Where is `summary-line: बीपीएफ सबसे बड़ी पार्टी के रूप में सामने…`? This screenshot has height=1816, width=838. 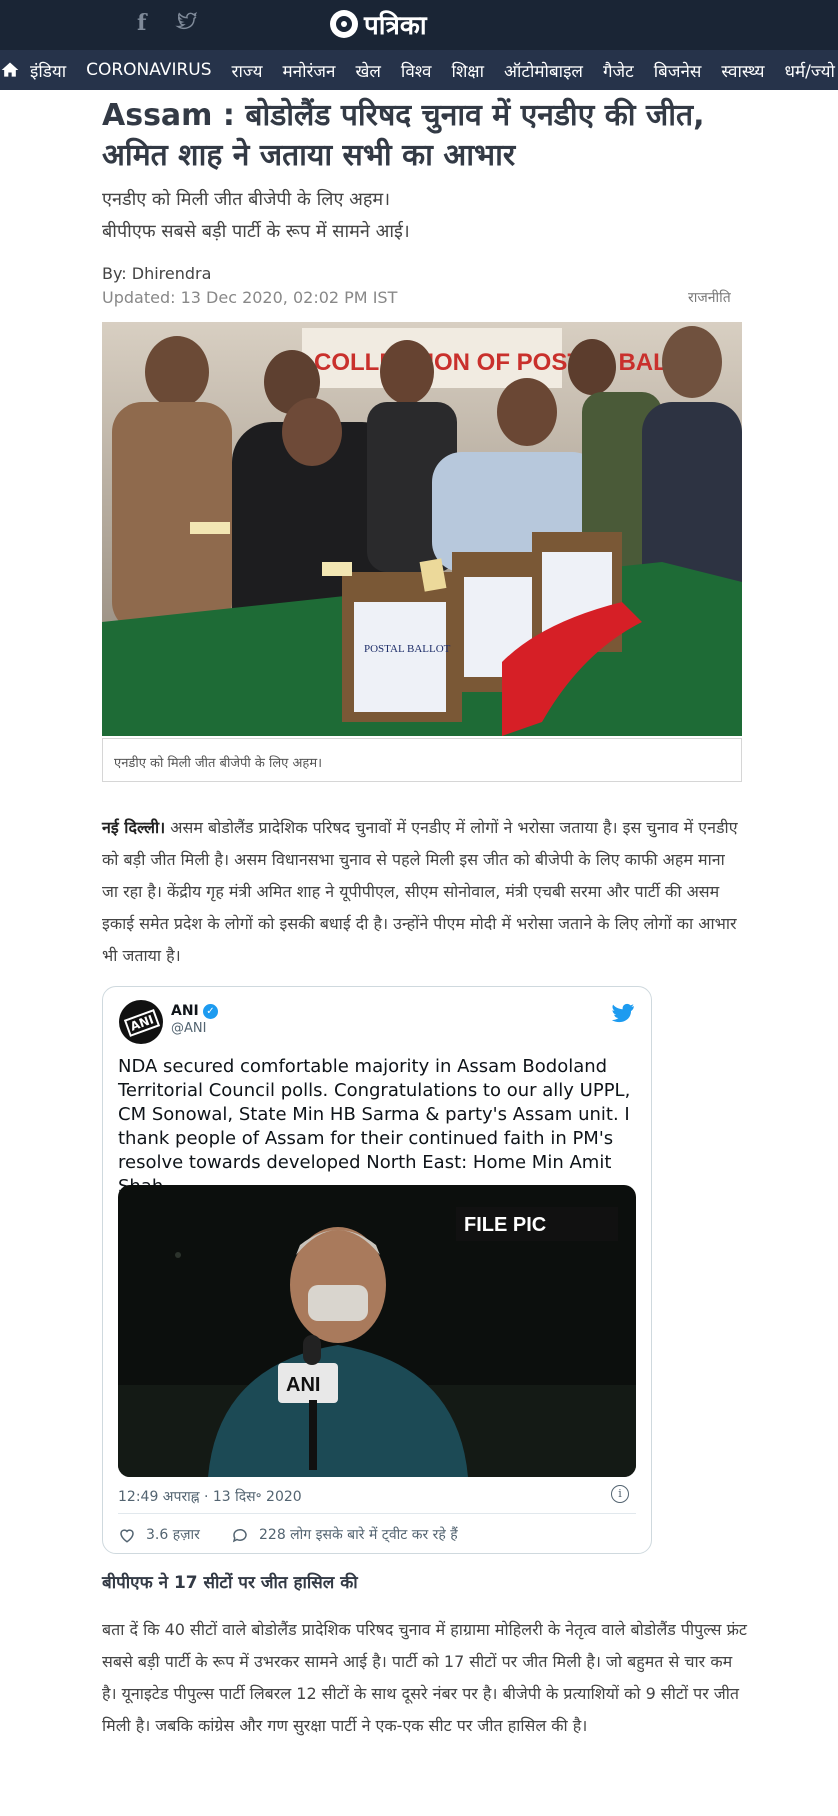 summary-line: बीपीएफ सबसे बड़ी पार्टी के रूप में सामने… is located at coordinates (256, 231).